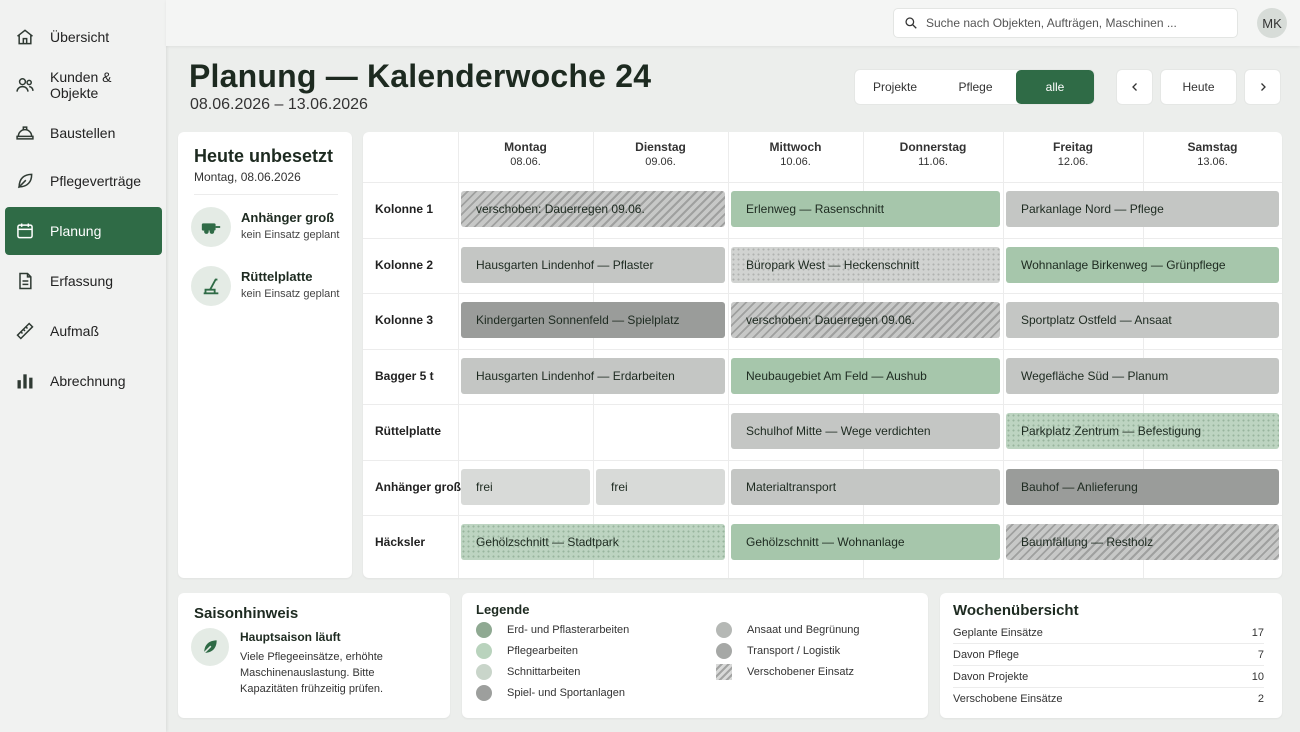  What do you see at coordinates (1108, 699) in the screenshot?
I see `summary-row: Verschobene Einsätze 2` at bounding box center [1108, 699].